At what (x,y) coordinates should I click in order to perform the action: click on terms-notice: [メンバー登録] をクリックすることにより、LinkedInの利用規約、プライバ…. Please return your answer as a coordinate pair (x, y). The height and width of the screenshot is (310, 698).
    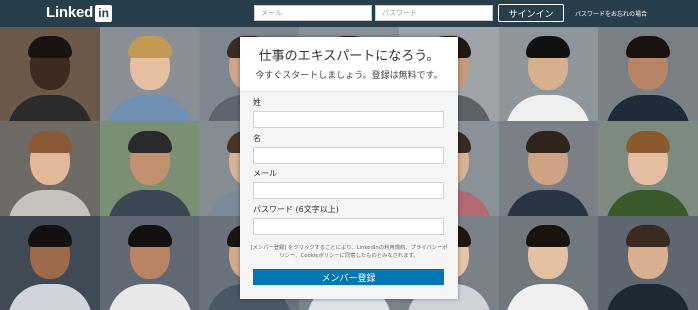
    Looking at the image, I should click on (349, 252).